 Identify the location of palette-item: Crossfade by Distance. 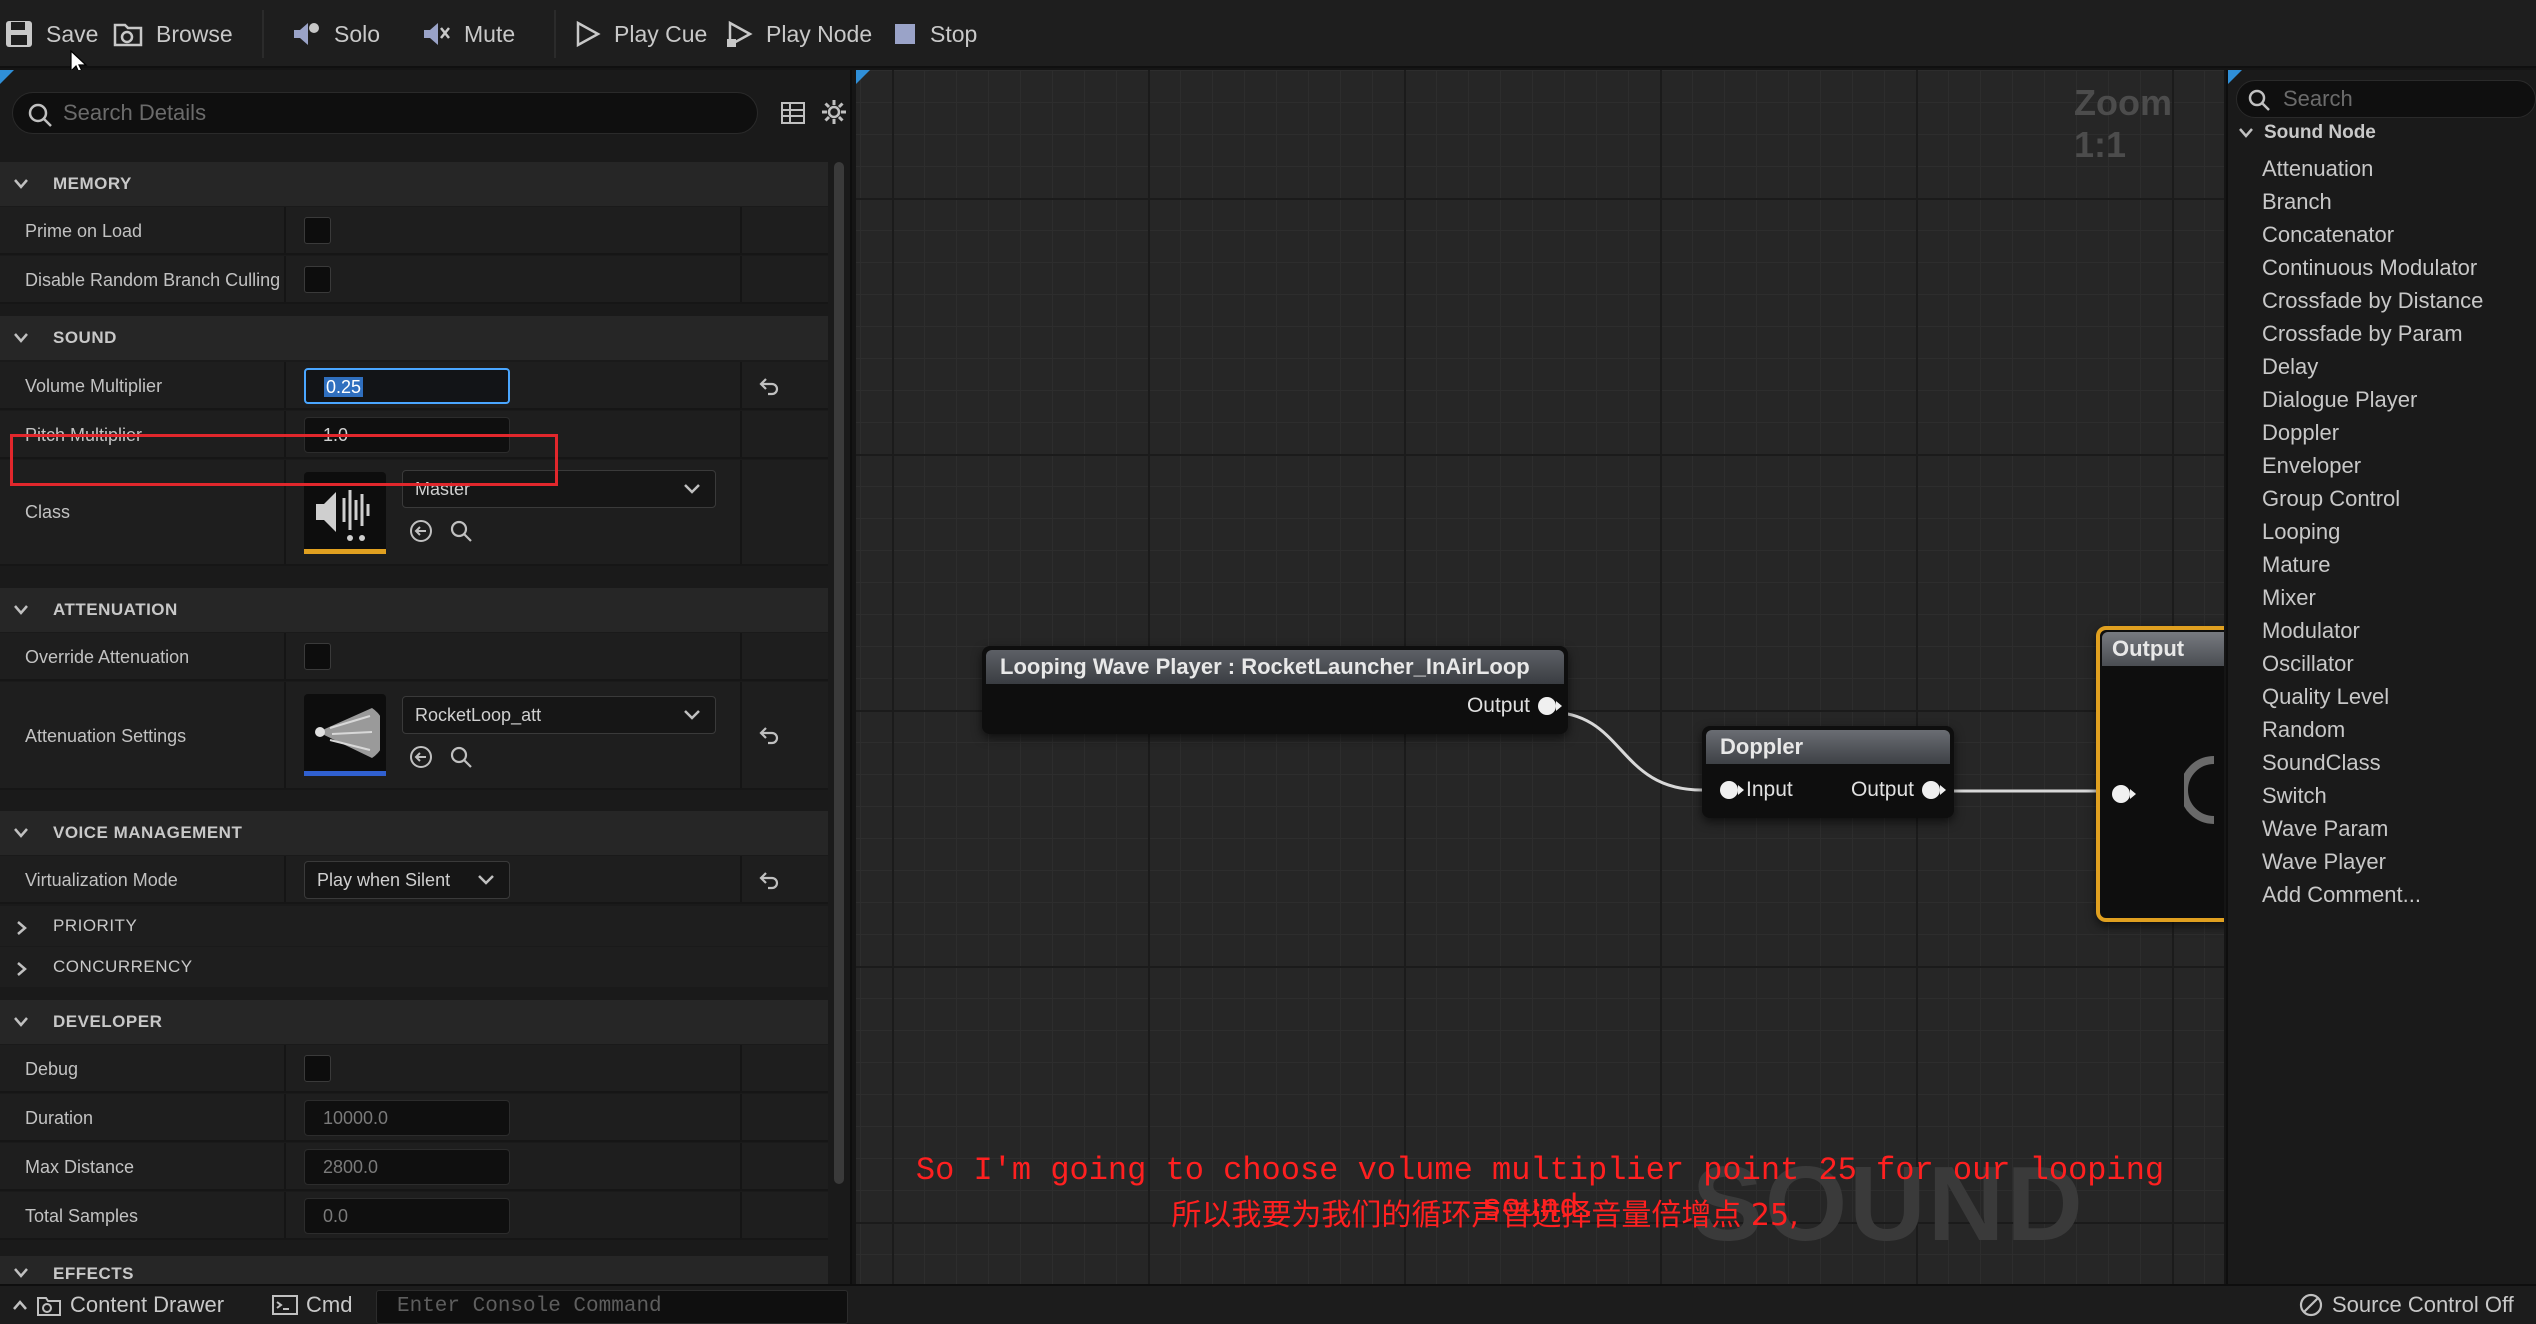
(2372, 301).